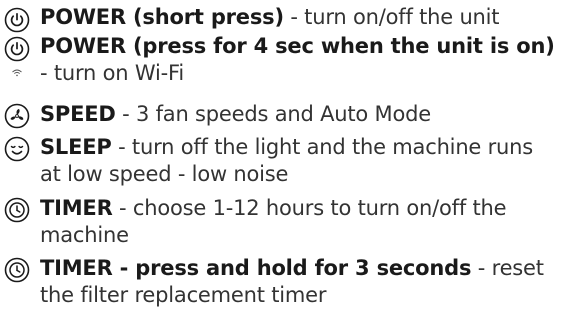 Image resolution: width=562 pixels, height=313 pixels. I want to click on wifi-icon, so click(17, 72).